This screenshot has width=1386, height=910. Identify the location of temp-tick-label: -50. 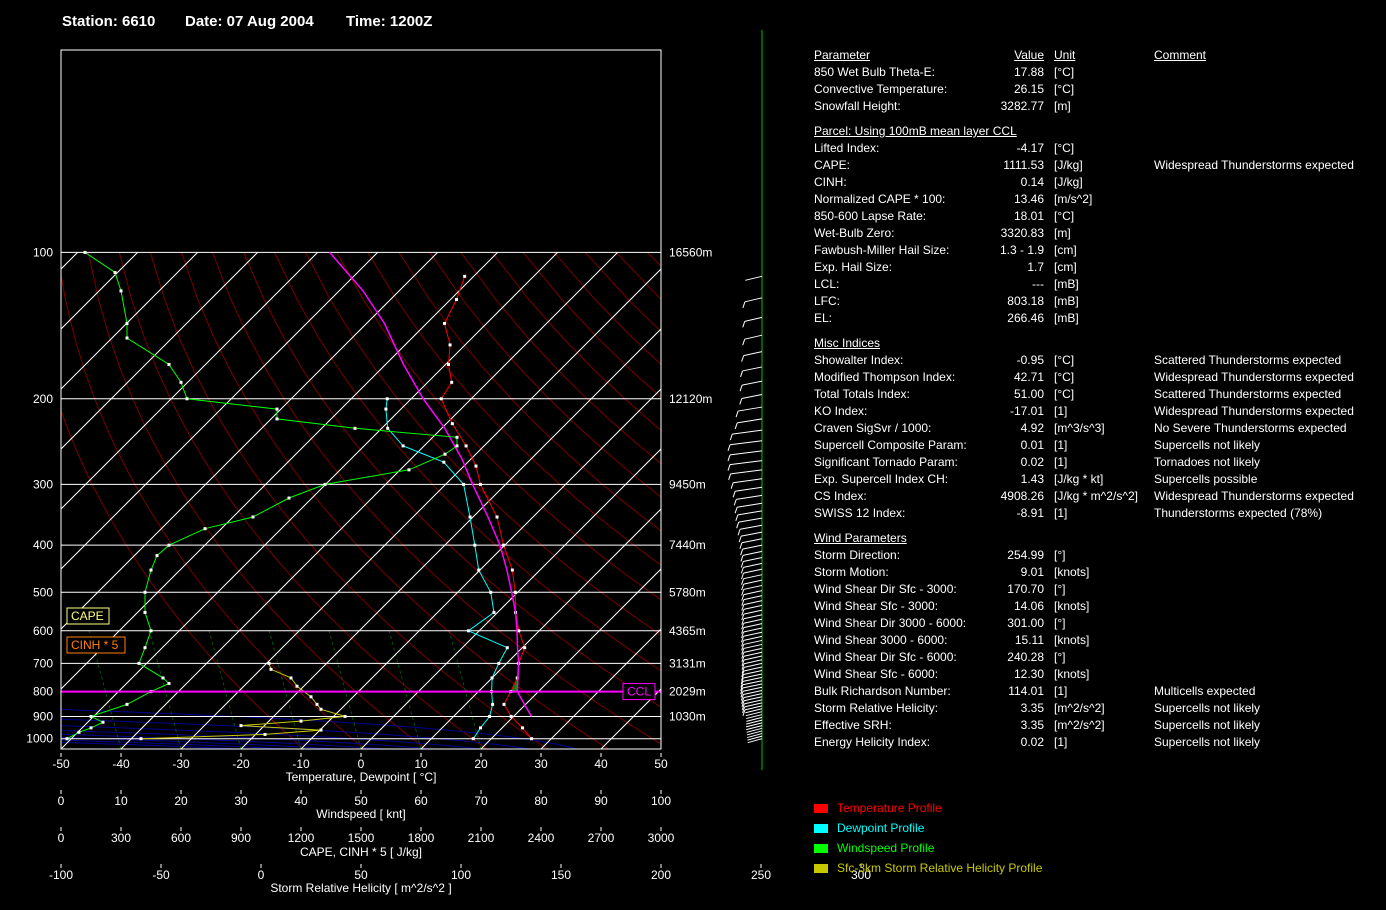
(61, 764).